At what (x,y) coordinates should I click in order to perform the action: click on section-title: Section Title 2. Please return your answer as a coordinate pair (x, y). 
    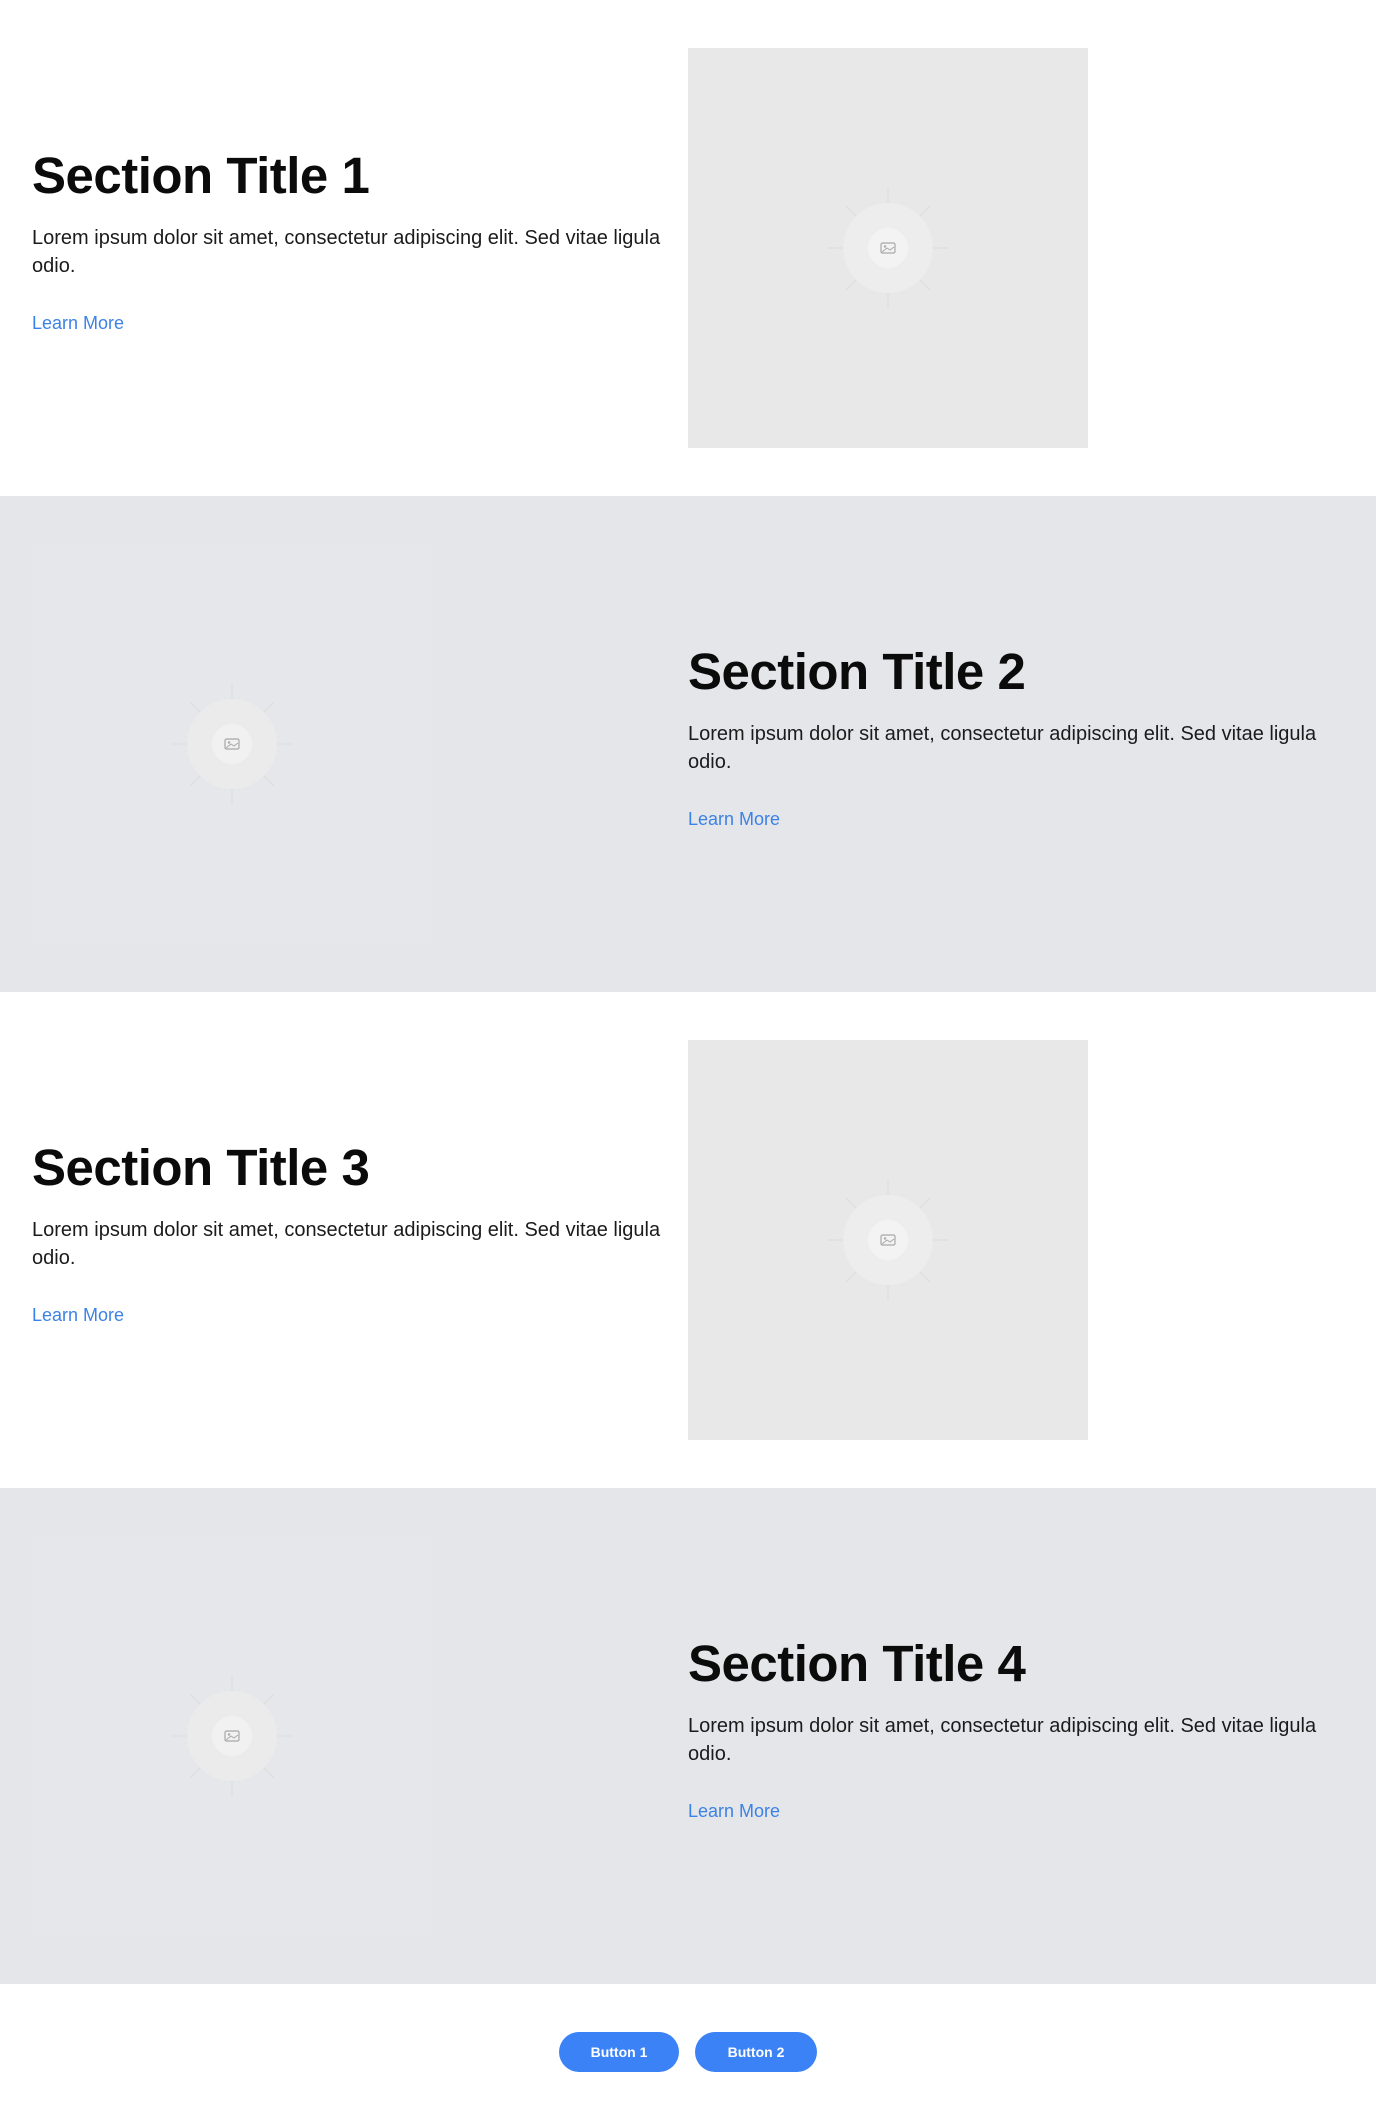
    Looking at the image, I should click on (857, 671).